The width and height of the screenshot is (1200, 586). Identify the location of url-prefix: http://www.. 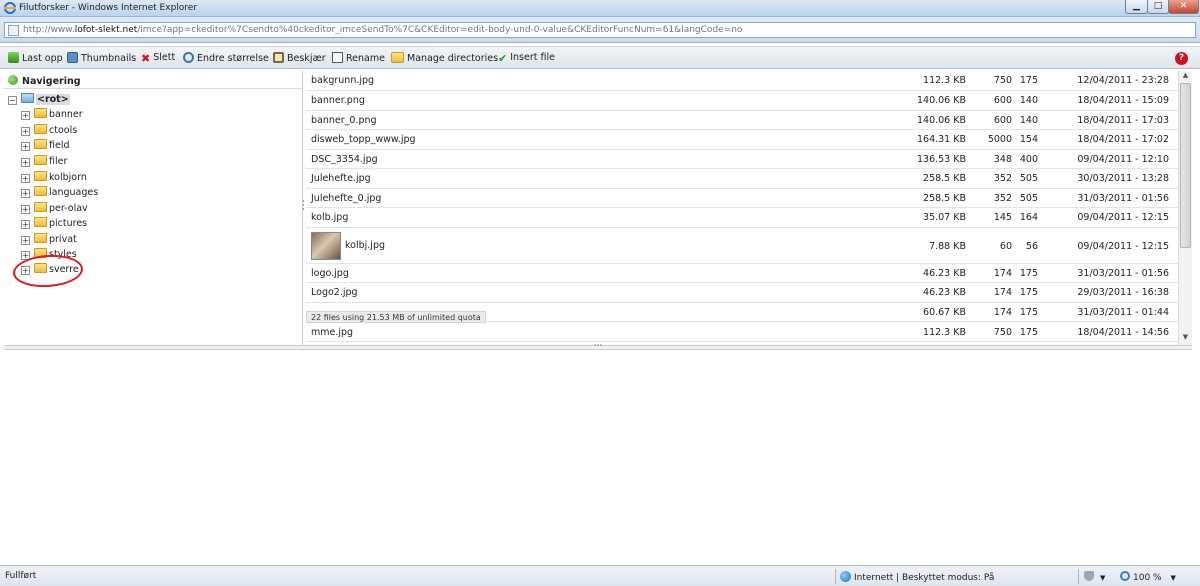
(49, 30).